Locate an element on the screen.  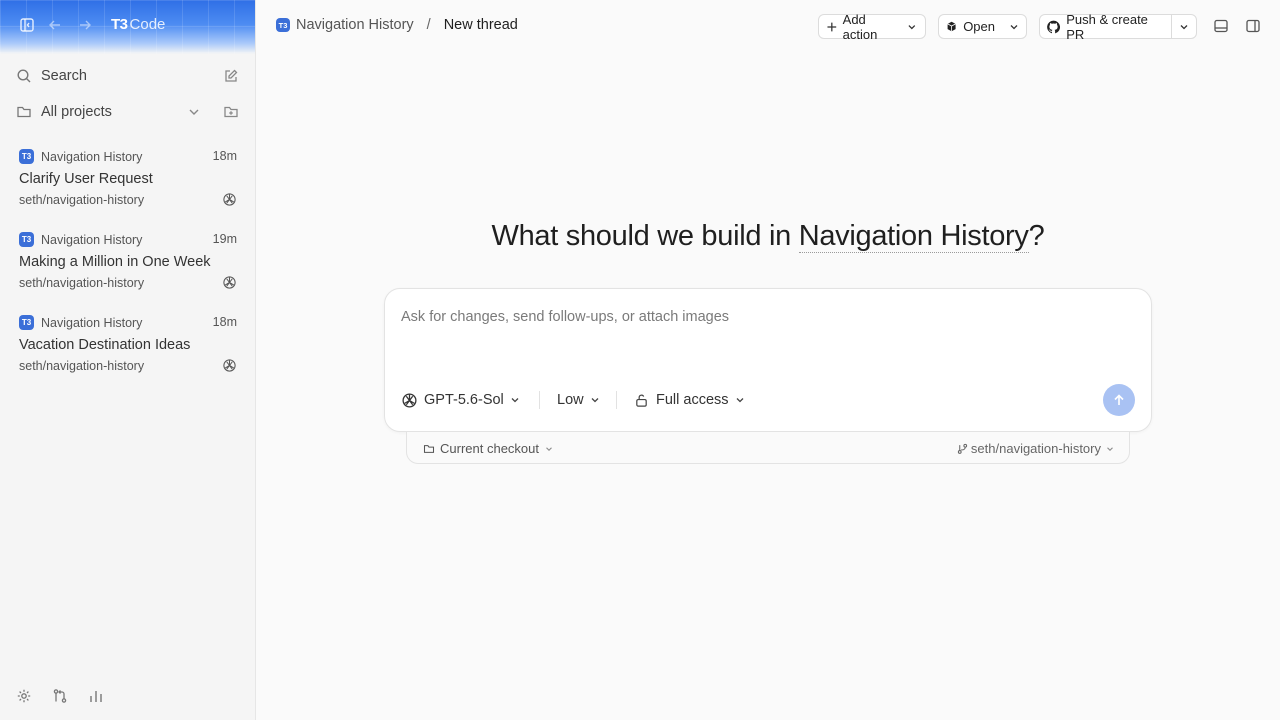
push-pr-label: Push & create PR is located at coordinates (1107, 26).